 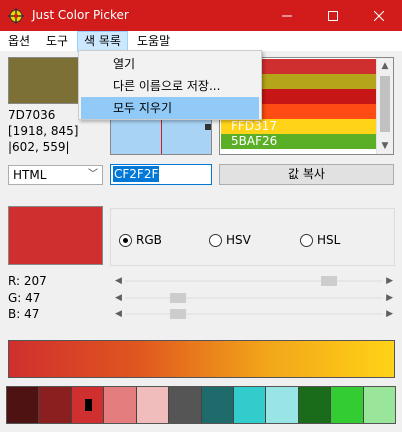 I want to click on close-button, so click(x=379, y=15).